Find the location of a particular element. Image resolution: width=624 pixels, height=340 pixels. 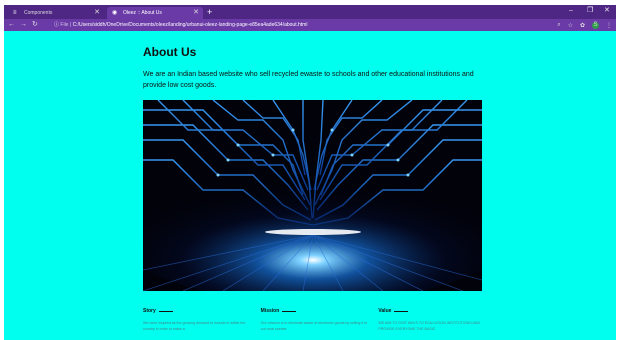

menu-icon: ⋮ is located at coordinates (609, 25).